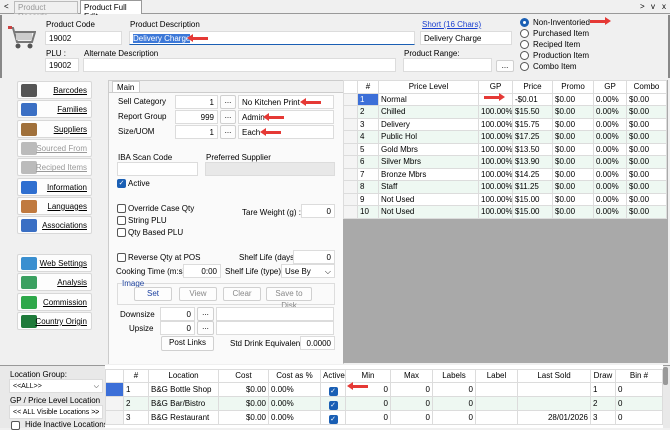 This screenshot has width=670, height=430. Describe the element at coordinates (554, 417) in the screenshot. I see `location-cell: 28/01/2026` at that location.